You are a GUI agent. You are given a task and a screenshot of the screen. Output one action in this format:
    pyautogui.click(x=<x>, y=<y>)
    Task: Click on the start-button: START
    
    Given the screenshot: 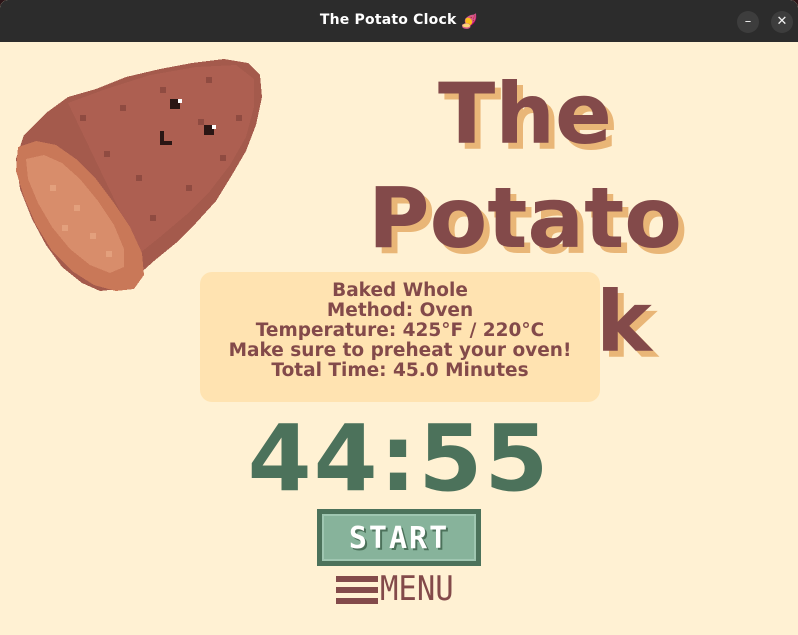 What is the action you would take?
    pyautogui.click(x=399, y=537)
    